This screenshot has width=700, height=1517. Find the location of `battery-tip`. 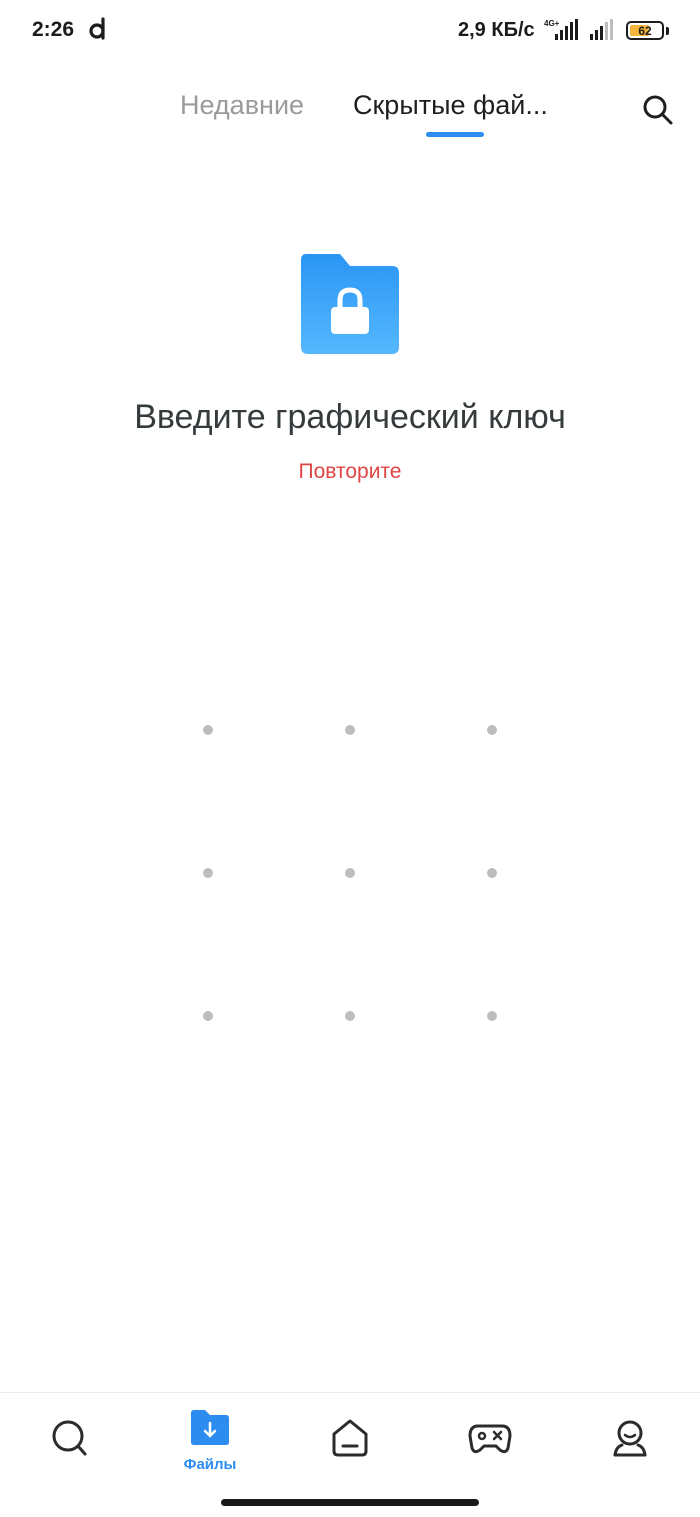

battery-tip is located at coordinates (667, 31).